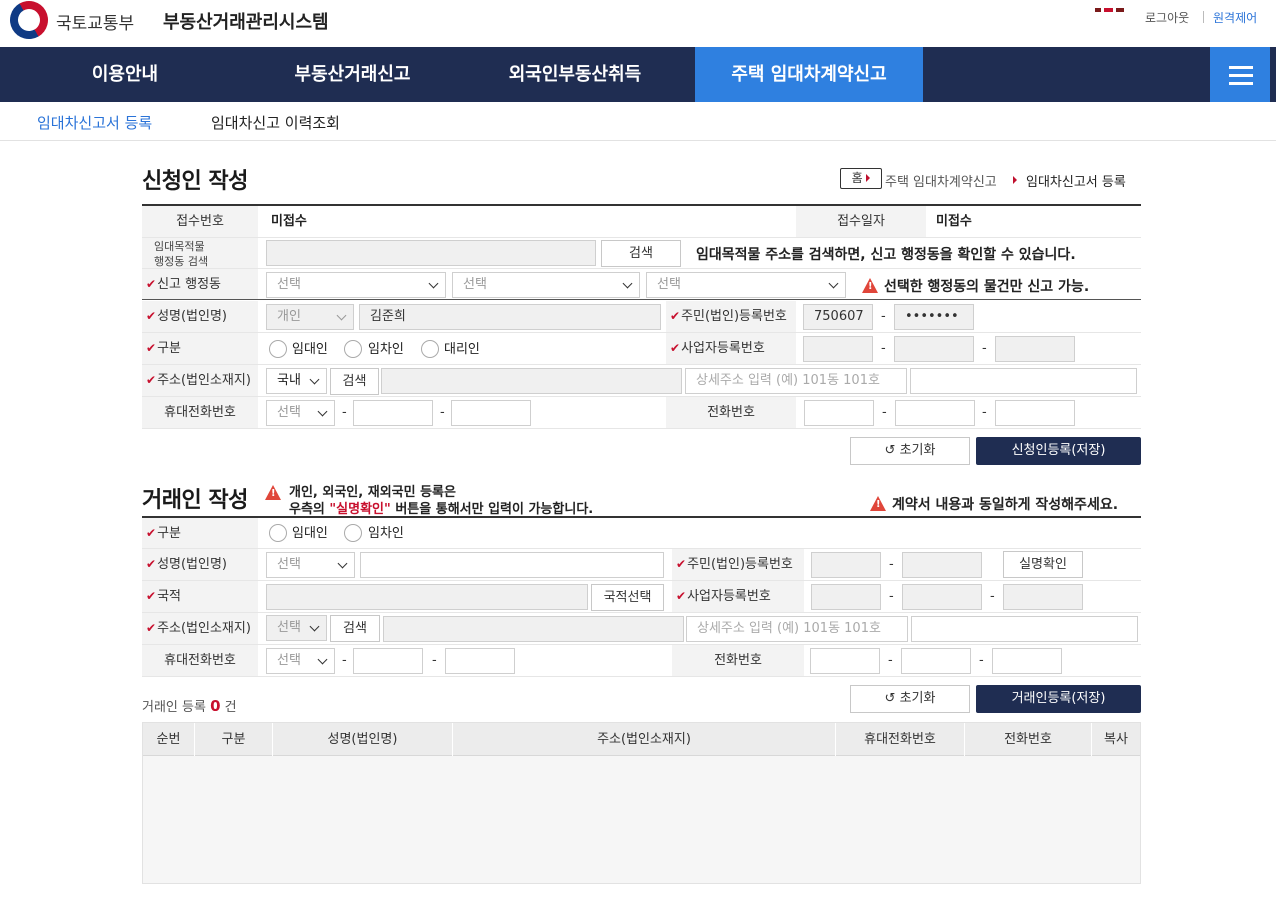 The width and height of the screenshot is (1276, 904). What do you see at coordinates (935, 413) in the screenshot?
I see `phone-middle-input` at bounding box center [935, 413].